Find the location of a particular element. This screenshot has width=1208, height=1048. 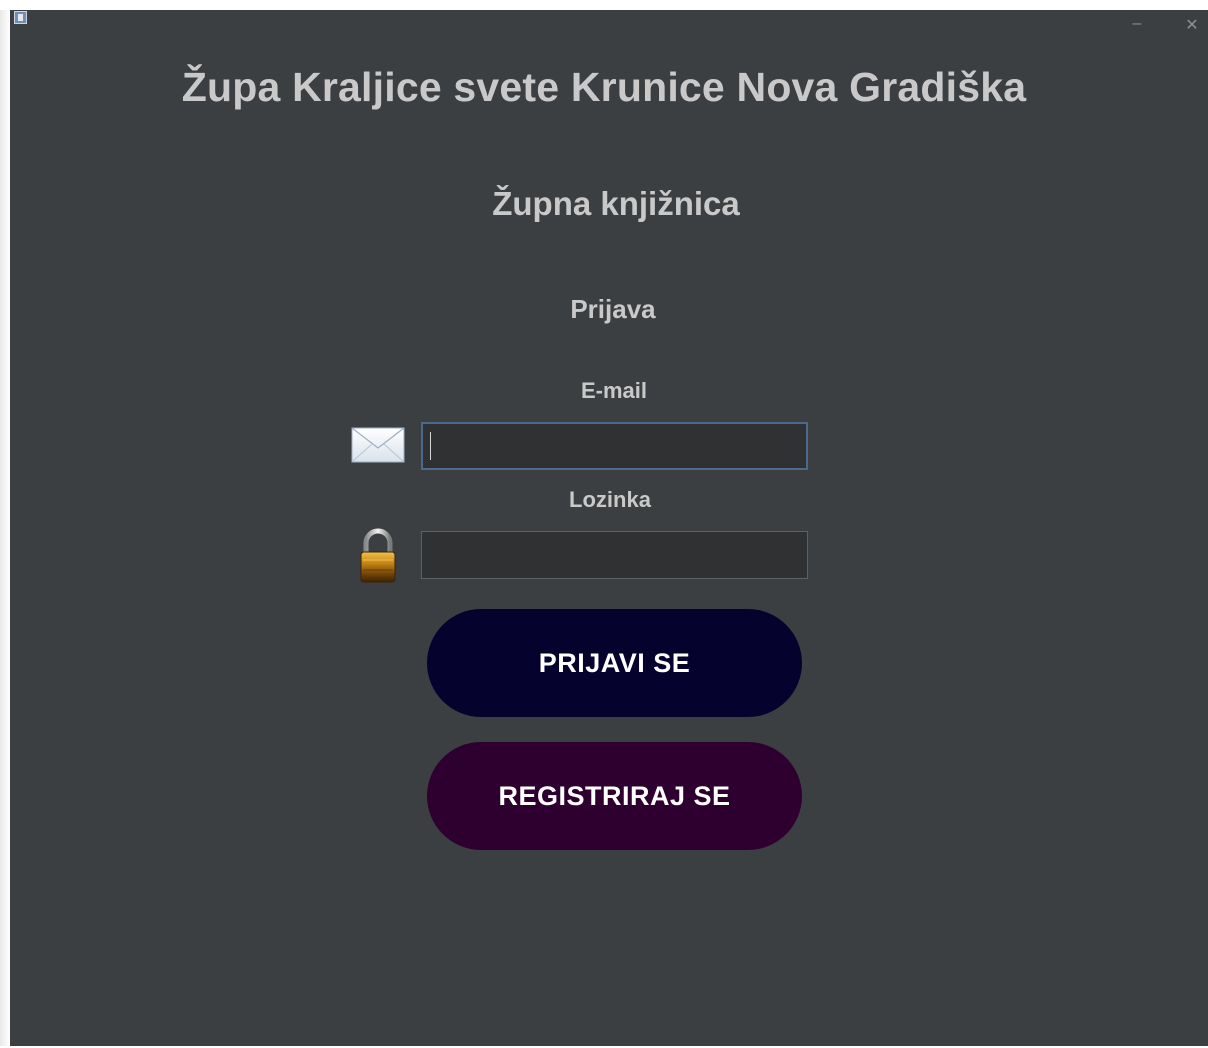

minimize-button: – is located at coordinates (1137, 24).